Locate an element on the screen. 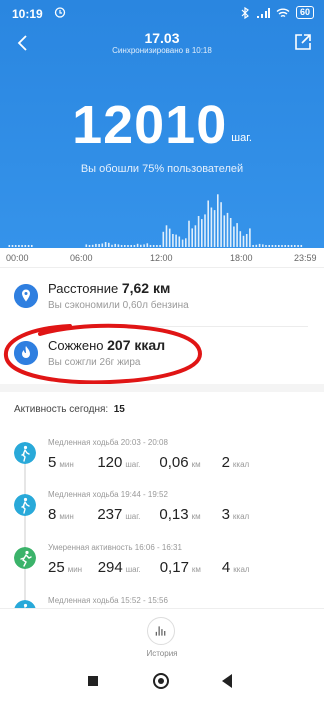  bottom-nav: История is located at coordinates (162, 634).